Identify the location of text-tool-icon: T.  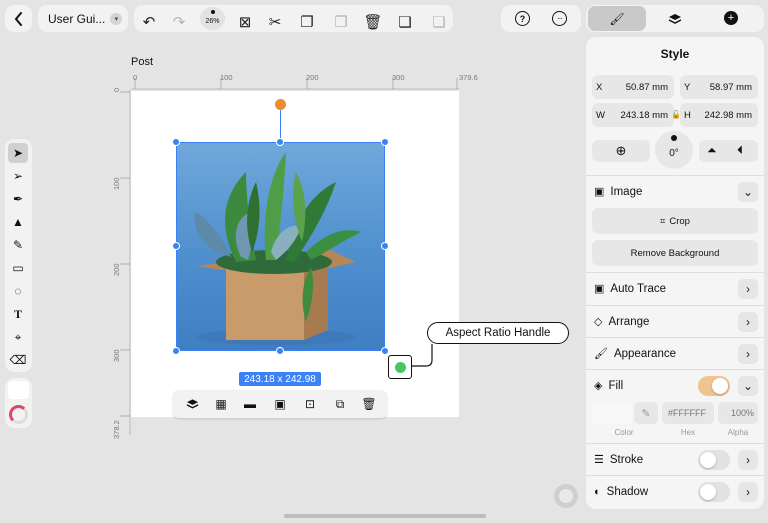
(18, 314).